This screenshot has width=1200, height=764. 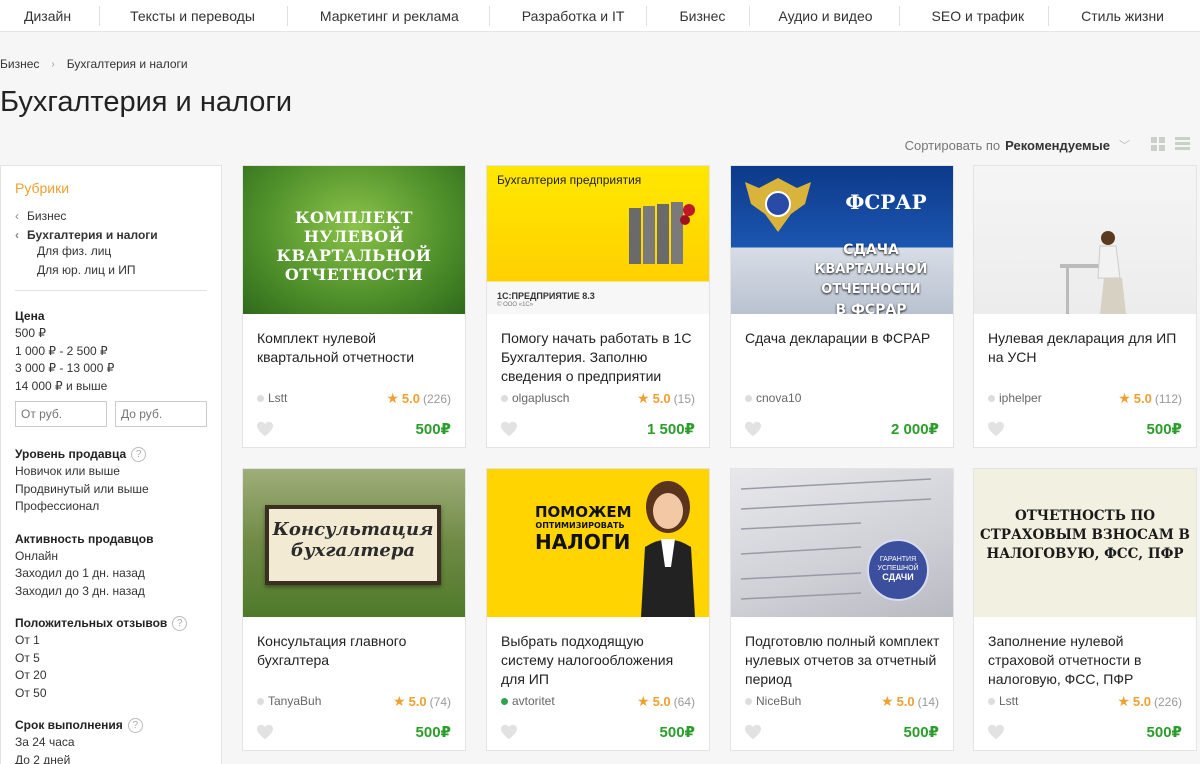 What do you see at coordinates (1149, 701) in the screenshot?
I see `rating: ★ 5.0 (226)` at bounding box center [1149, 701].